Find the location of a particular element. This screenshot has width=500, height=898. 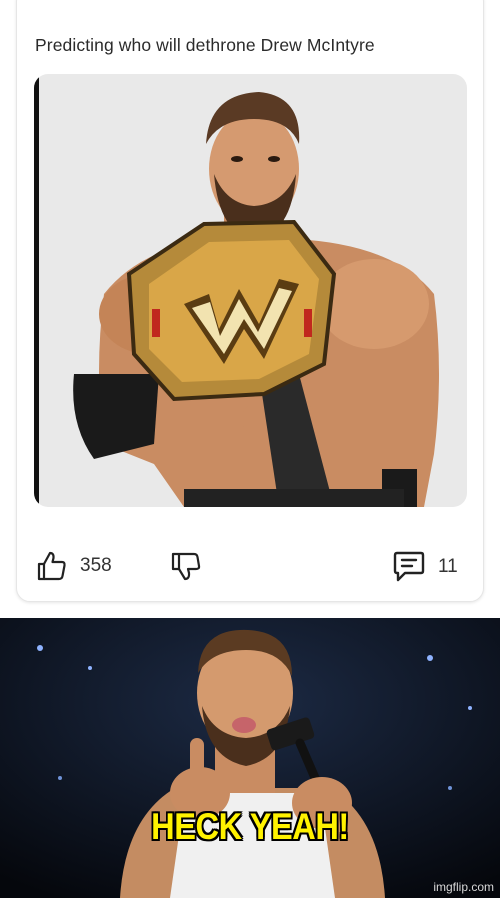

comment-button: 11 is located at coordinates (425, 567).